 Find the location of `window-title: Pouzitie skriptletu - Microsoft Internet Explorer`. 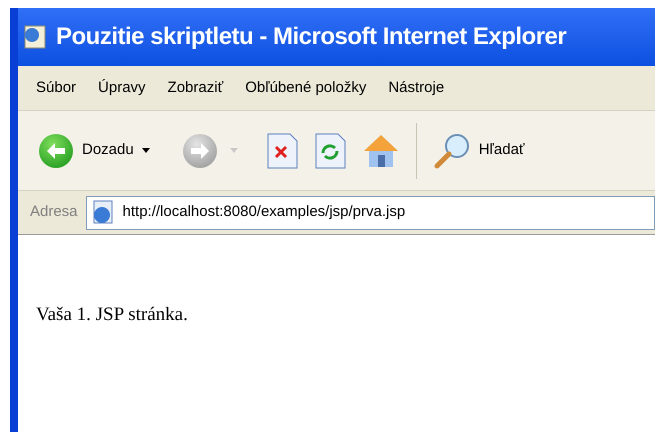

window-title: Pouzitie skriptletu - Microsoft Internet Explorer is located at coordinates (311, 37).